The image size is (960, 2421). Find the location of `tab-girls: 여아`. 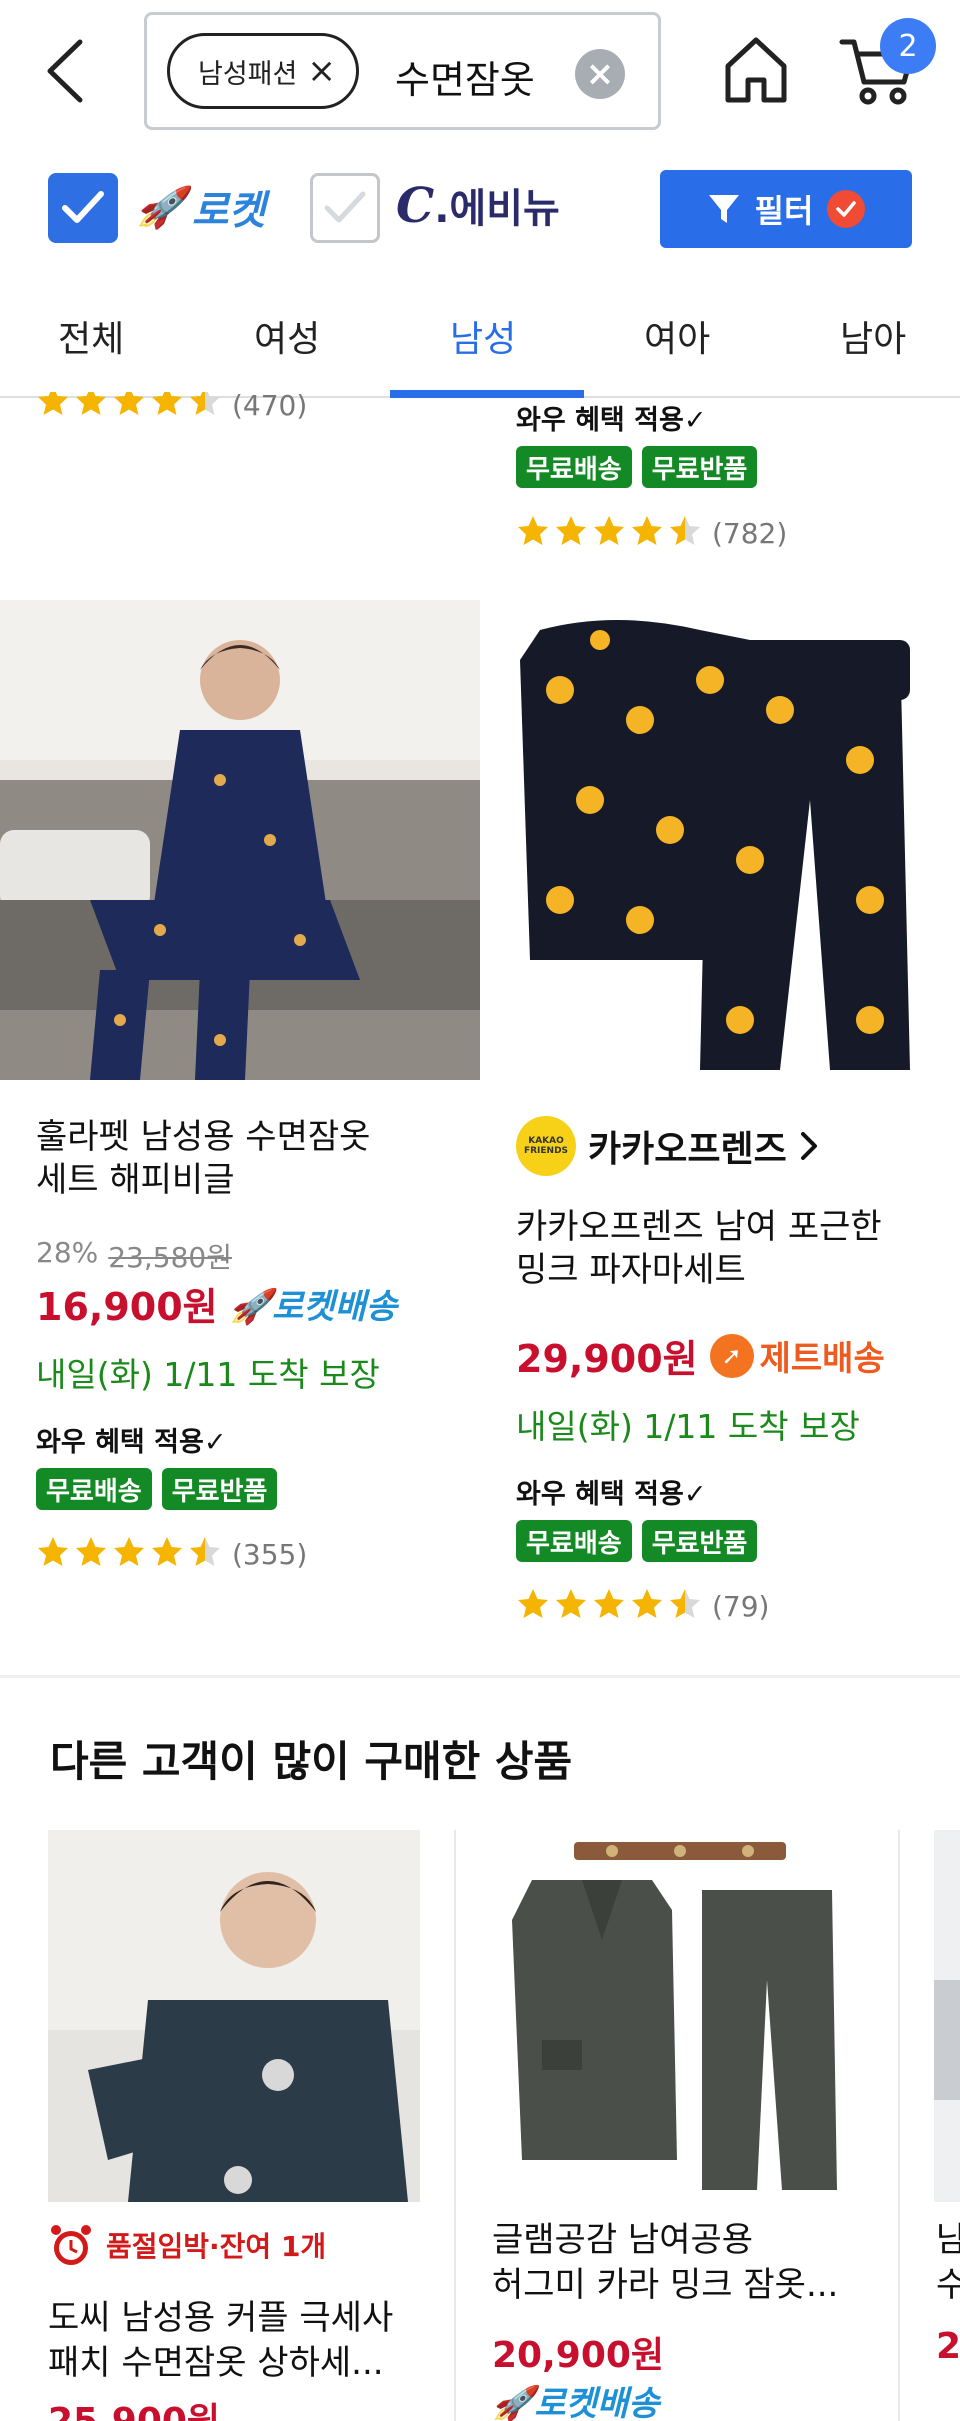

tab-girls: 여아 is located at coordinates (677, 336).